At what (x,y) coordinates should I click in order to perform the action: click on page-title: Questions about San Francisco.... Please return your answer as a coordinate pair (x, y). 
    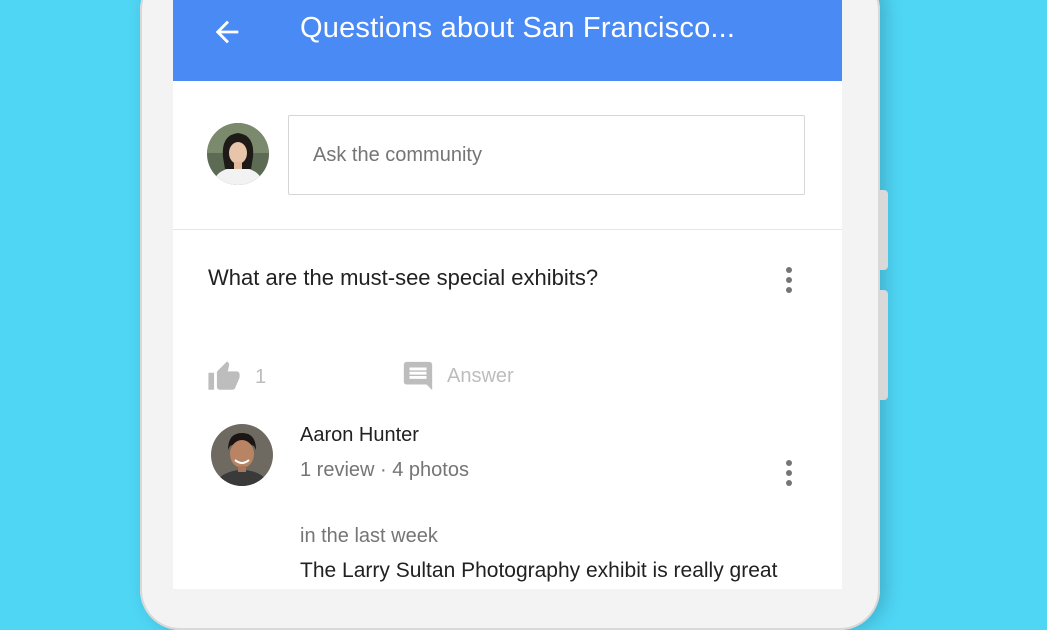
    Looking at the image, I should click on (518, 28).